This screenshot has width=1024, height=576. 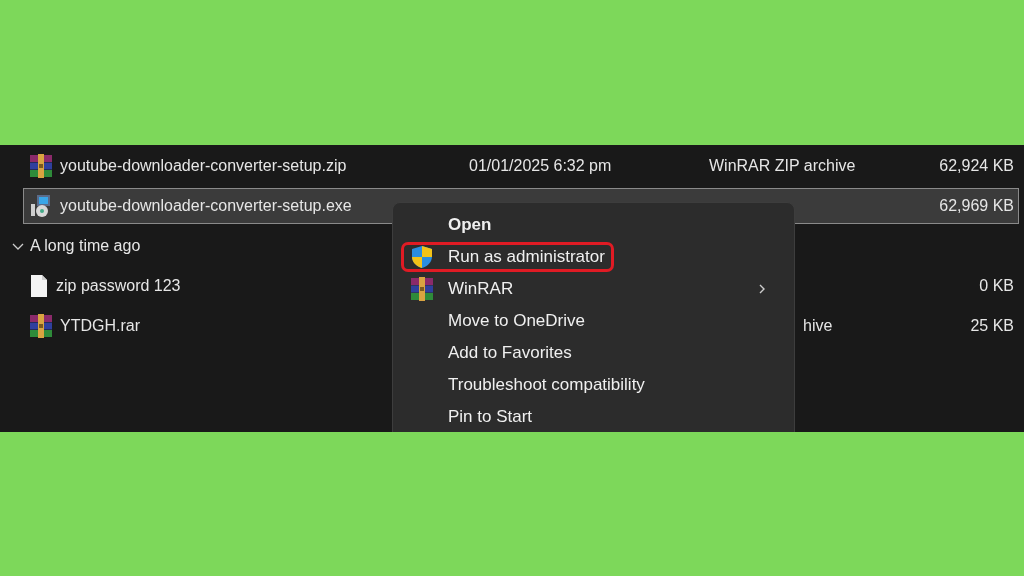 What do you see at coordinates (100, 326) in the screenshot?
I see `file-name: YTDGH.rar` at bounding box center [100, 326].